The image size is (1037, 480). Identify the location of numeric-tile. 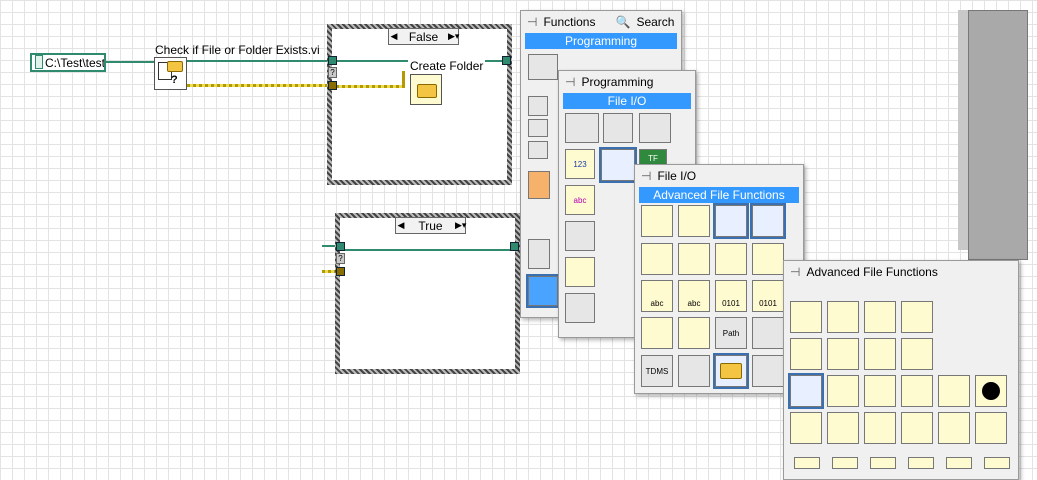
(538, 128).